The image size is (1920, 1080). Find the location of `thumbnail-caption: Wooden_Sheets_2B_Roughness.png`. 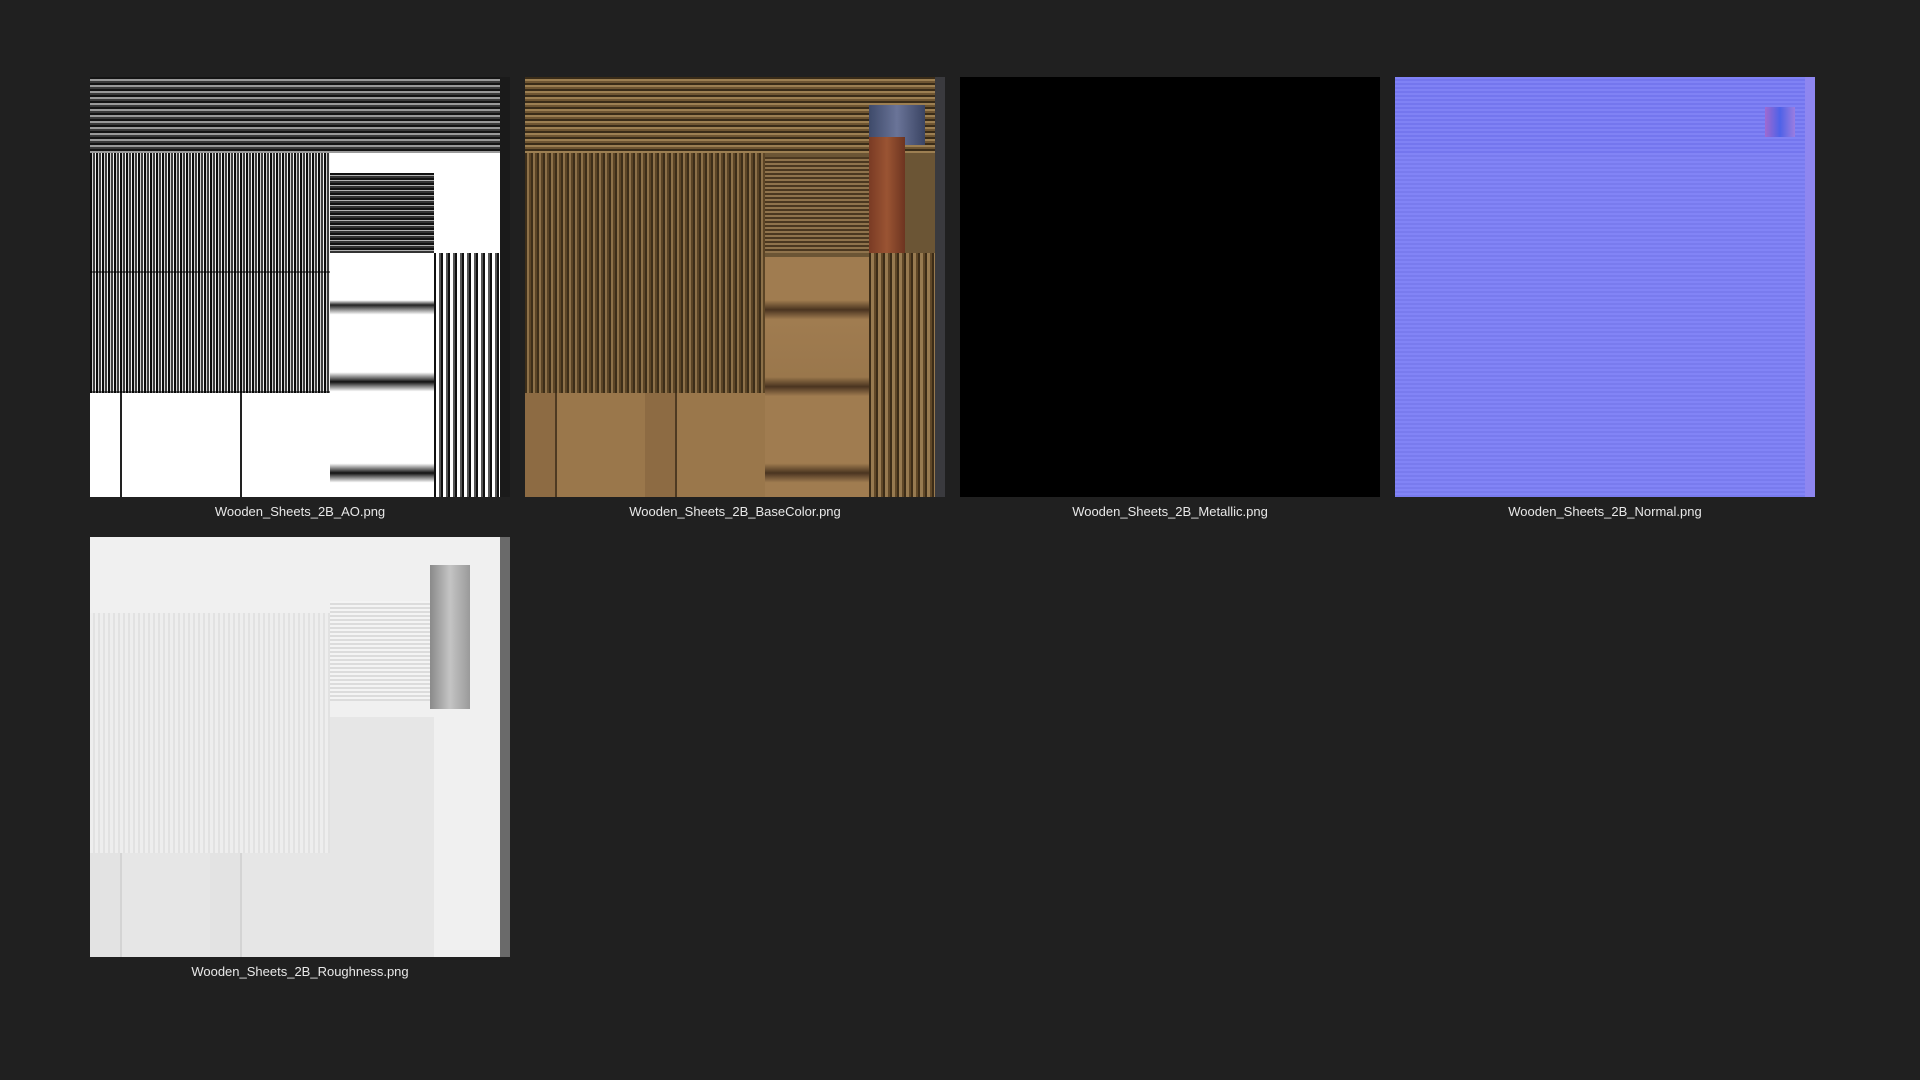

thumbnail-caption: Wooden_Sheets_2B_Roughness.png is located at coordinates (300, 971).